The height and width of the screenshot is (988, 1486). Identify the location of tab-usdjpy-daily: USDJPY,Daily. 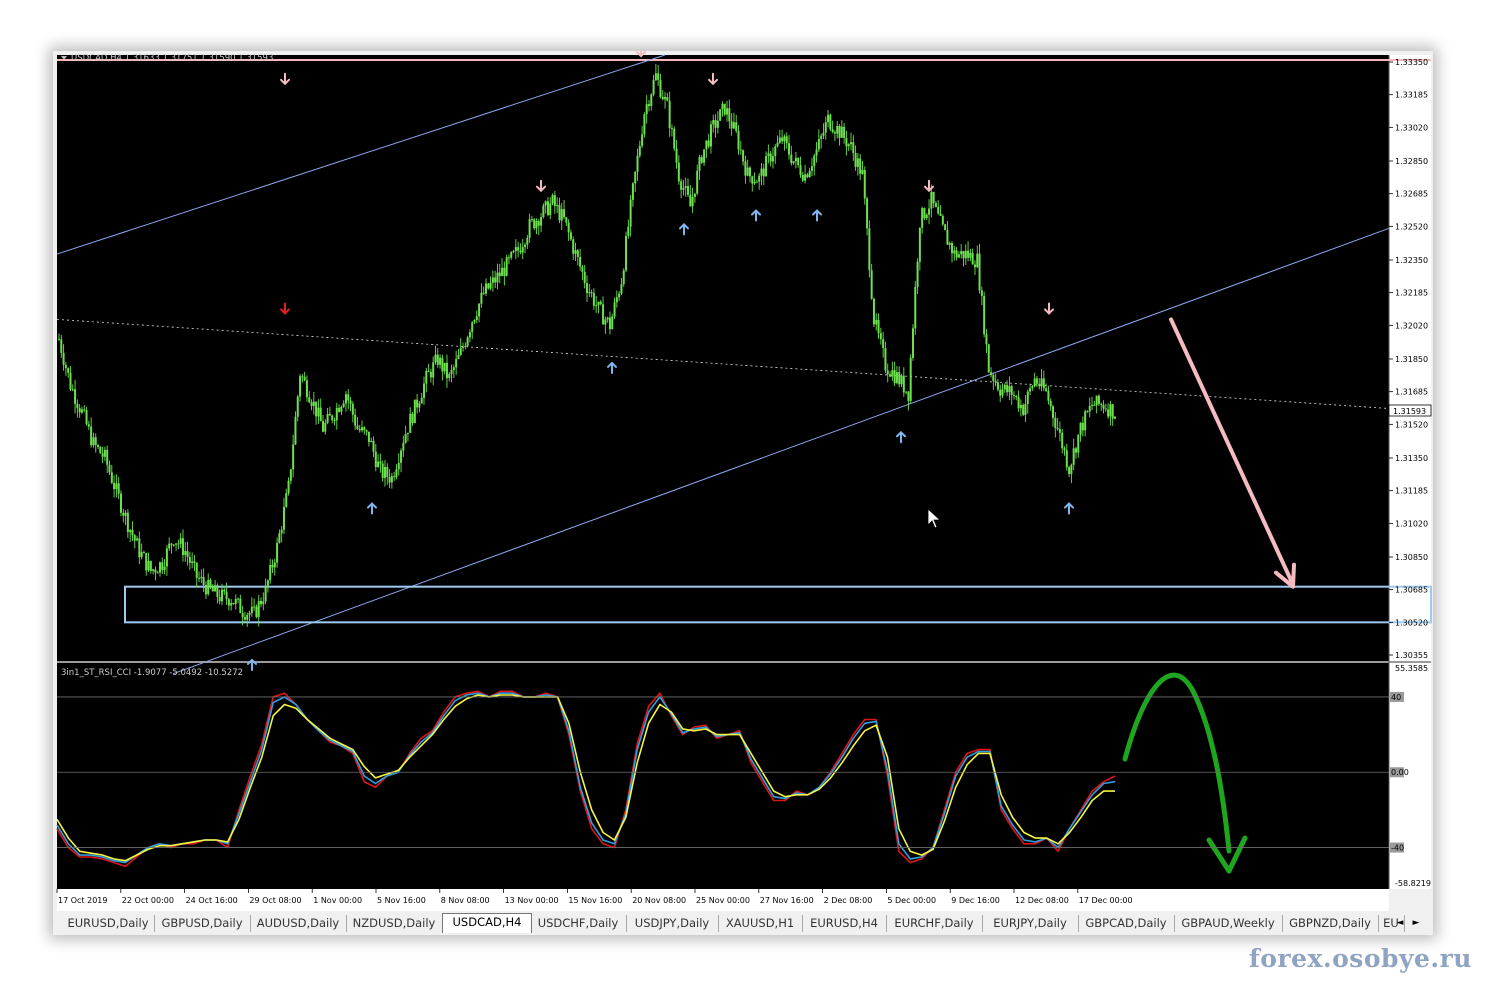
(672, 923).